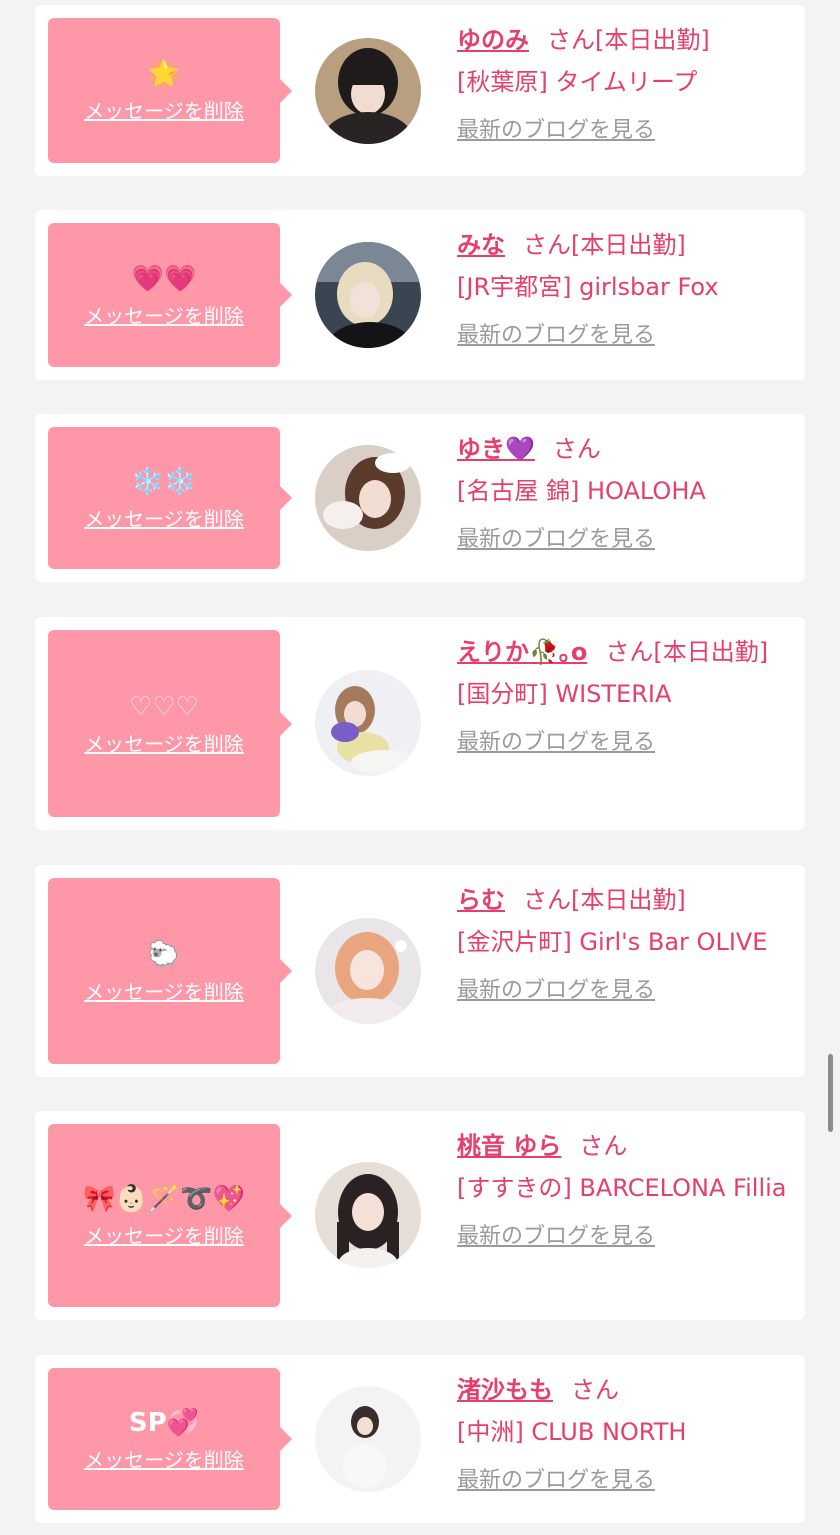 The image size is (840, 1535). I want to click on cast-name-link: 渚沙もも, so click(505, 1390).